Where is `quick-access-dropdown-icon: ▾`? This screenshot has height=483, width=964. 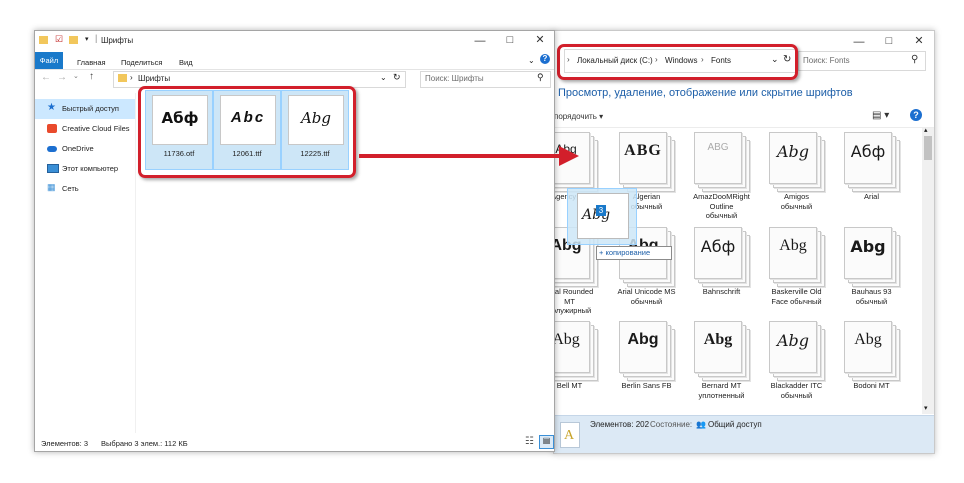
quick-access-dropdown-icon: ▾ is located at coordinates (87, 39).